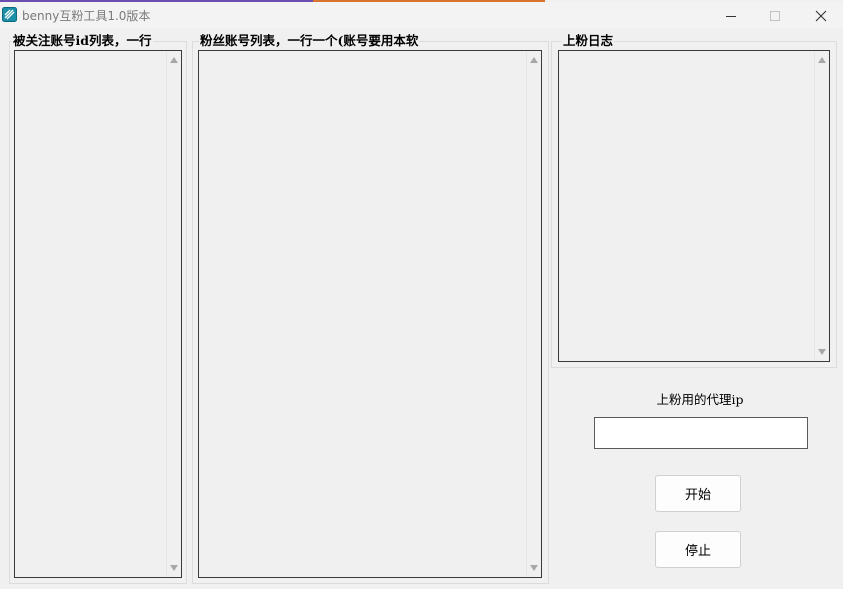  Describe the element at coordinates (82, 41) in the screenshot. I see `followed-ids-group-title: 被关注账号id列表，一行` at that location.